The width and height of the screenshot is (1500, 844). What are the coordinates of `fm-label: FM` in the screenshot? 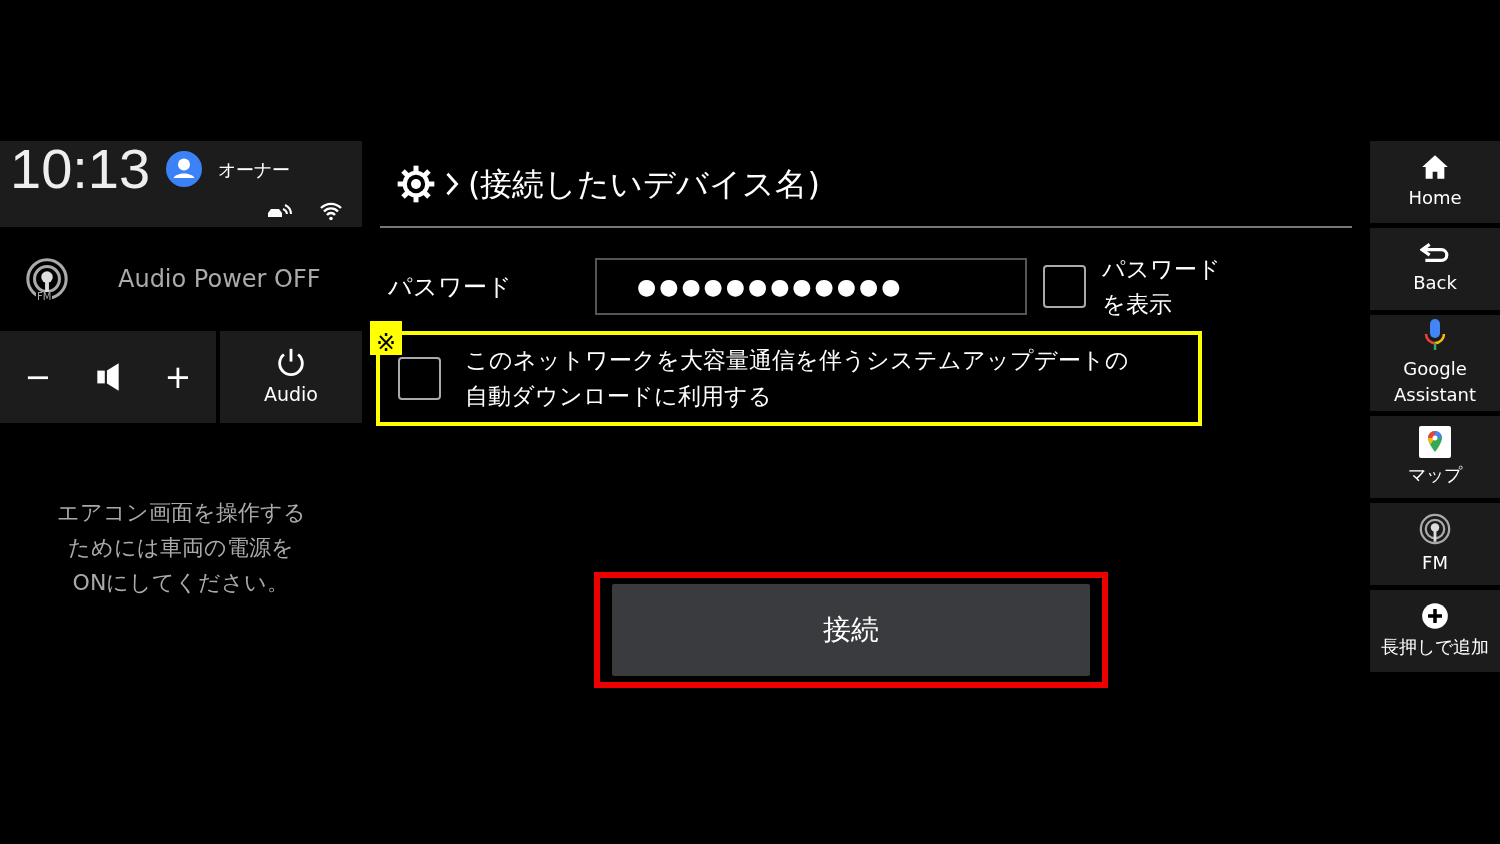 It's located at (44, 297).